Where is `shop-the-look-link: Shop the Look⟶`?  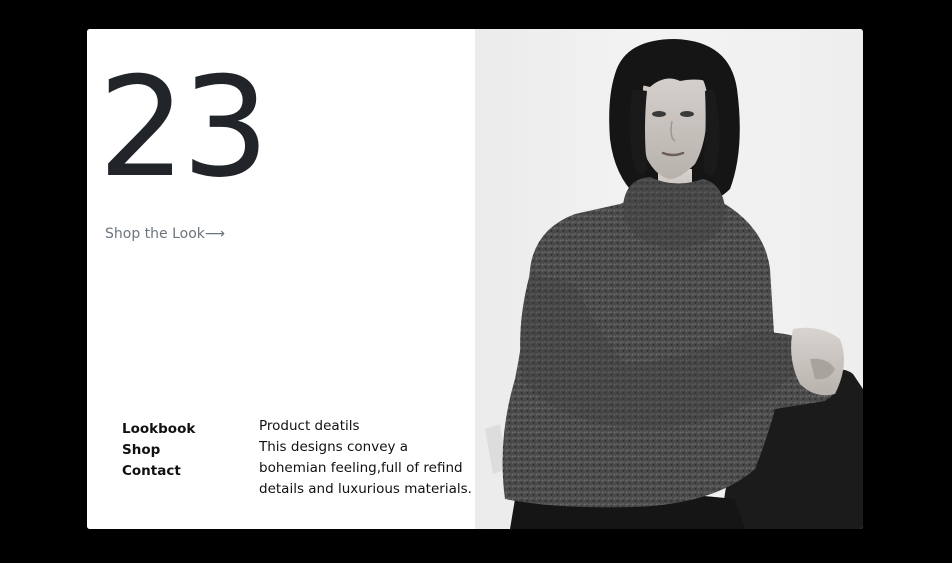
shop-the-look-link: Shop the Look⟶ is located at coordinates (165, 234).